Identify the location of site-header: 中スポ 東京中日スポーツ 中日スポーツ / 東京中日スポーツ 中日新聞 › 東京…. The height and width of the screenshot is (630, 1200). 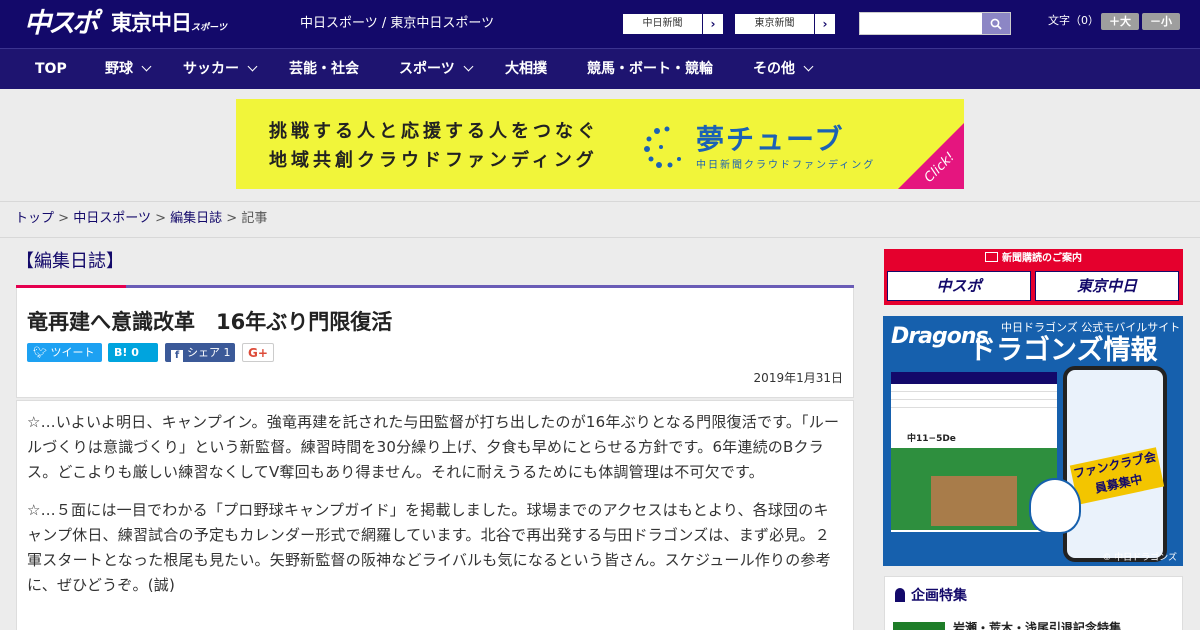
(600, 24).